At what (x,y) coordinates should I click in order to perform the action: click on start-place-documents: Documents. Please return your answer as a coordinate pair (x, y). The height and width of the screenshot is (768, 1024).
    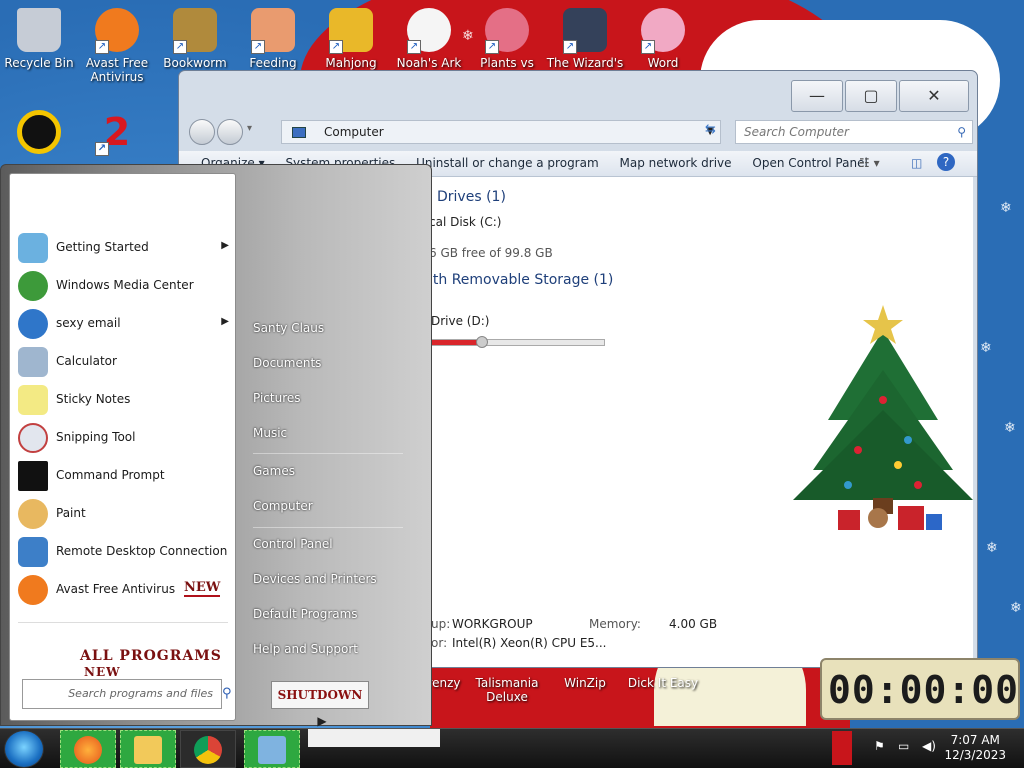
    Looking at the image, I should click on (287, 363).